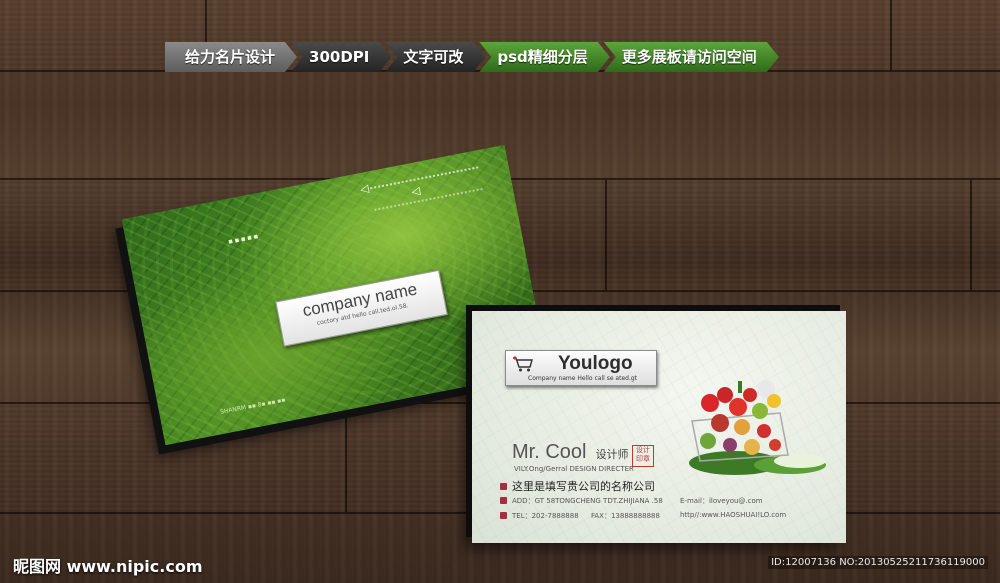 The width and height of the screenshot is (1000, 583). What do you see at coordinates (231, 57) in the screenshot?
I see `banner-item: 给力名片设计` at bounding box center [231, 57].